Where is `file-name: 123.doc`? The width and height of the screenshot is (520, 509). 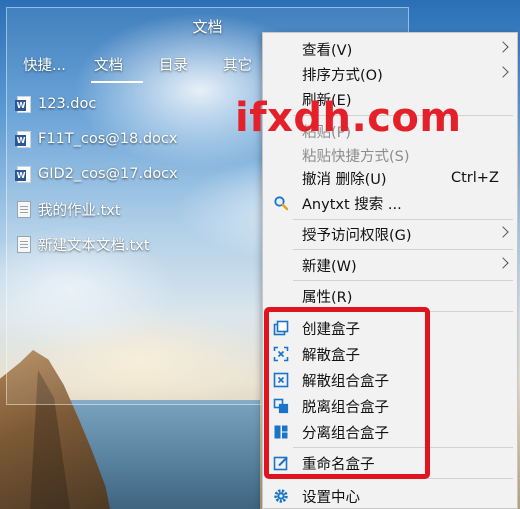 file-name: 123.doc is located at coordinates (67, 104).